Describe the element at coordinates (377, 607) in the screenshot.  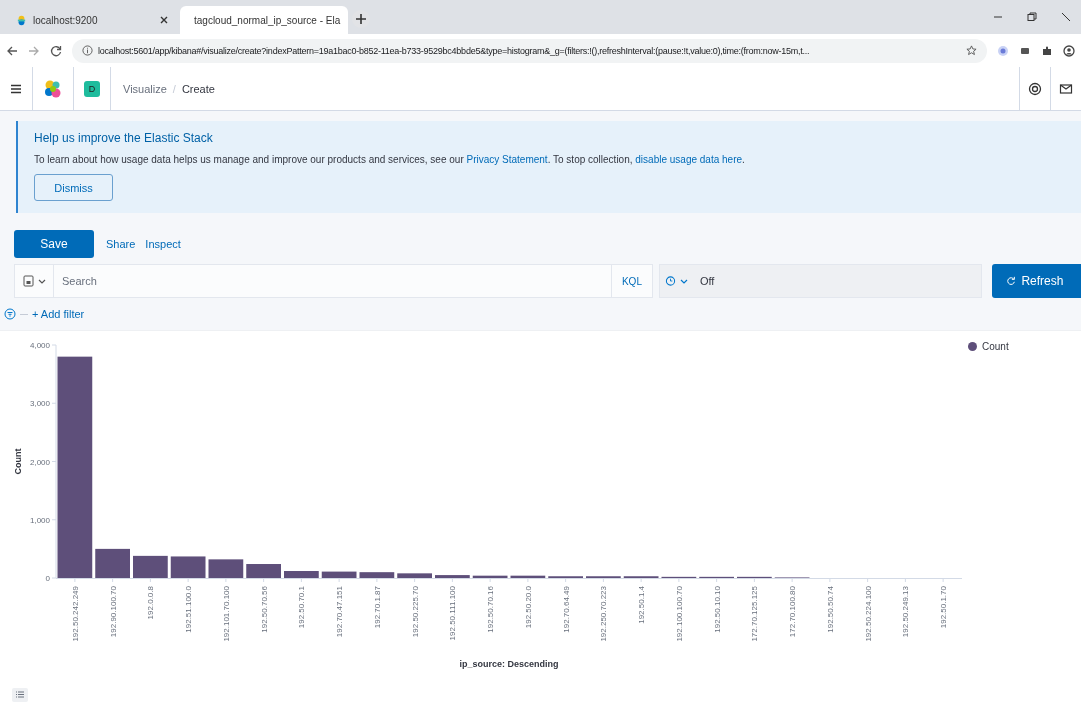
I see `x-tick-label: 192.70.1.87` at that location.